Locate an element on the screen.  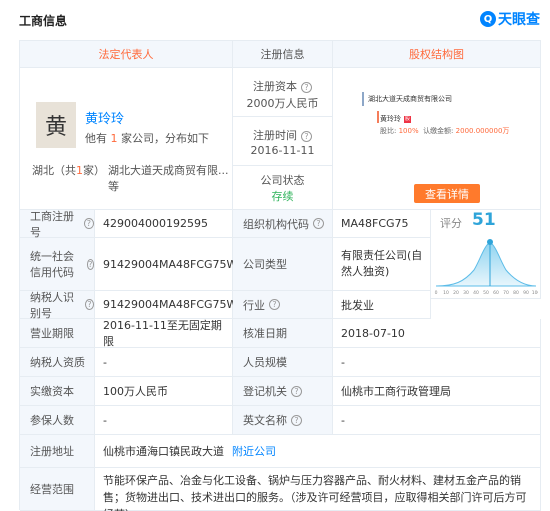
company-status-value: 存续 is located at coordinates (282, 196).